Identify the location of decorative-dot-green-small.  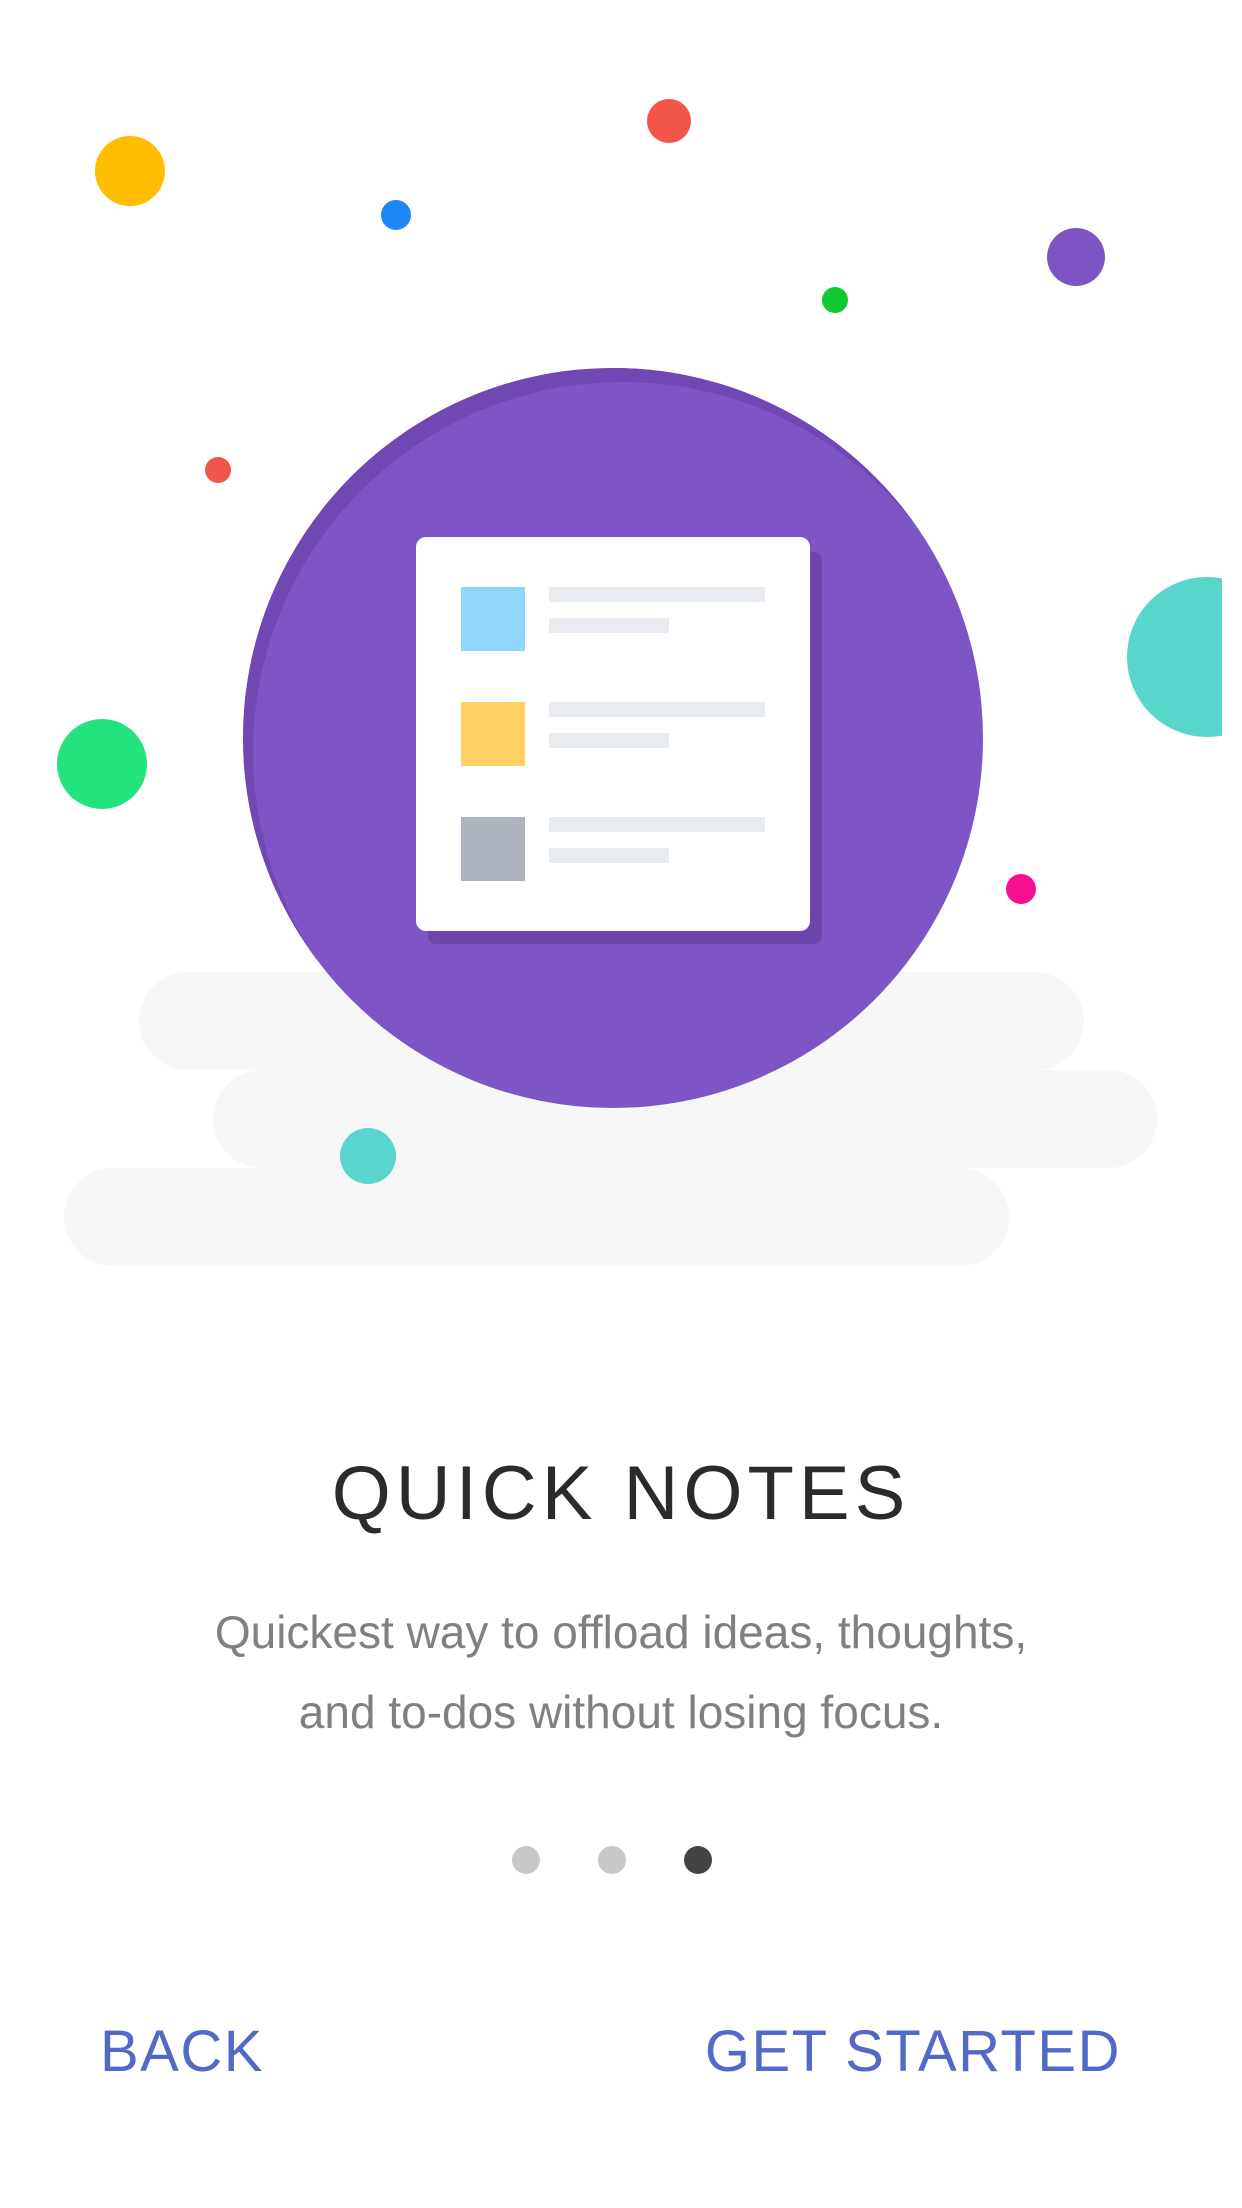
(835, 300).